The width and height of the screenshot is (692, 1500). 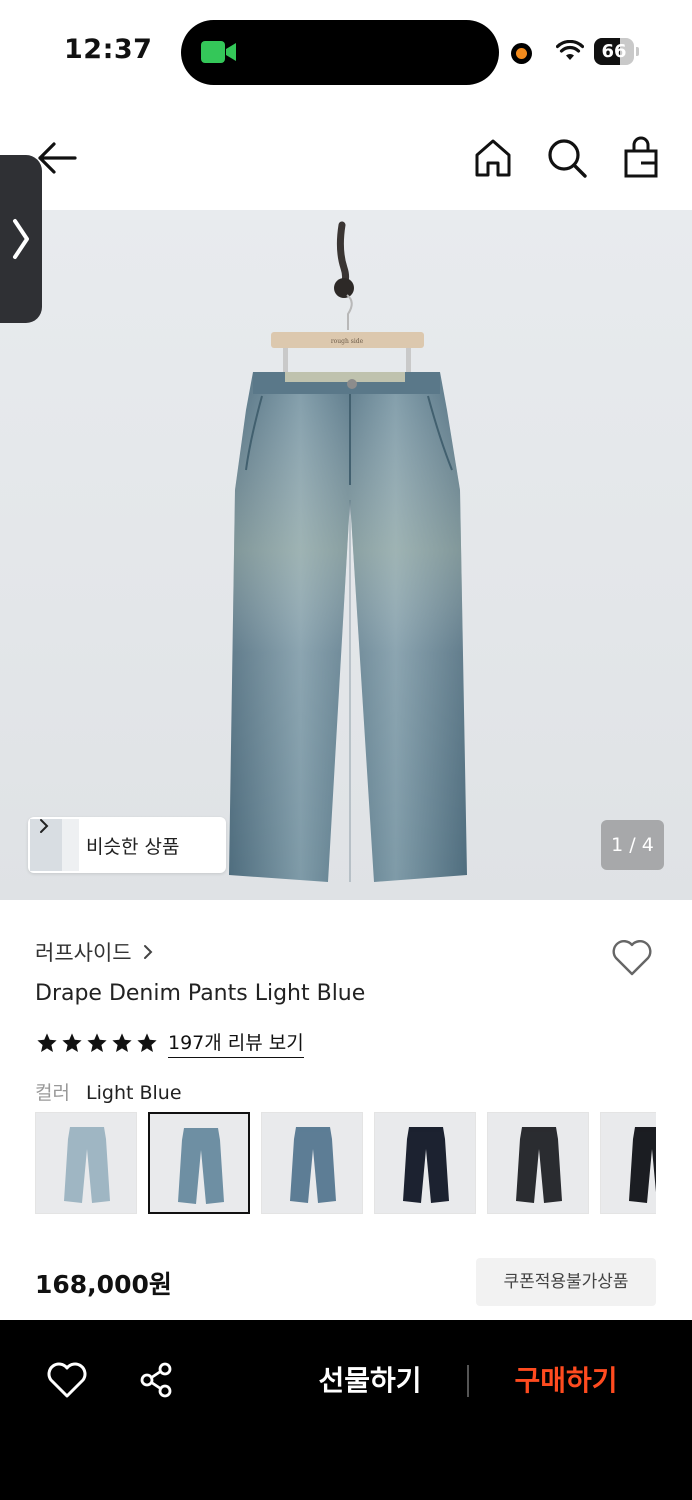 I want to click on price: 168,000원, so click(x=103, y=1284).